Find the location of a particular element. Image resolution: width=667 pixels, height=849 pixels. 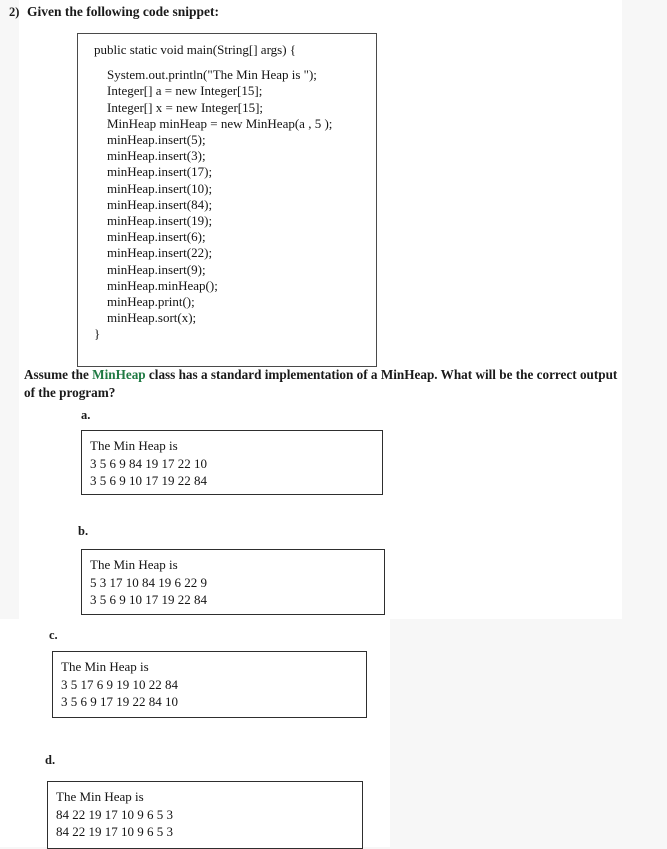

code-line: minHeap.insert(3); is located at coordinates (150, 156).